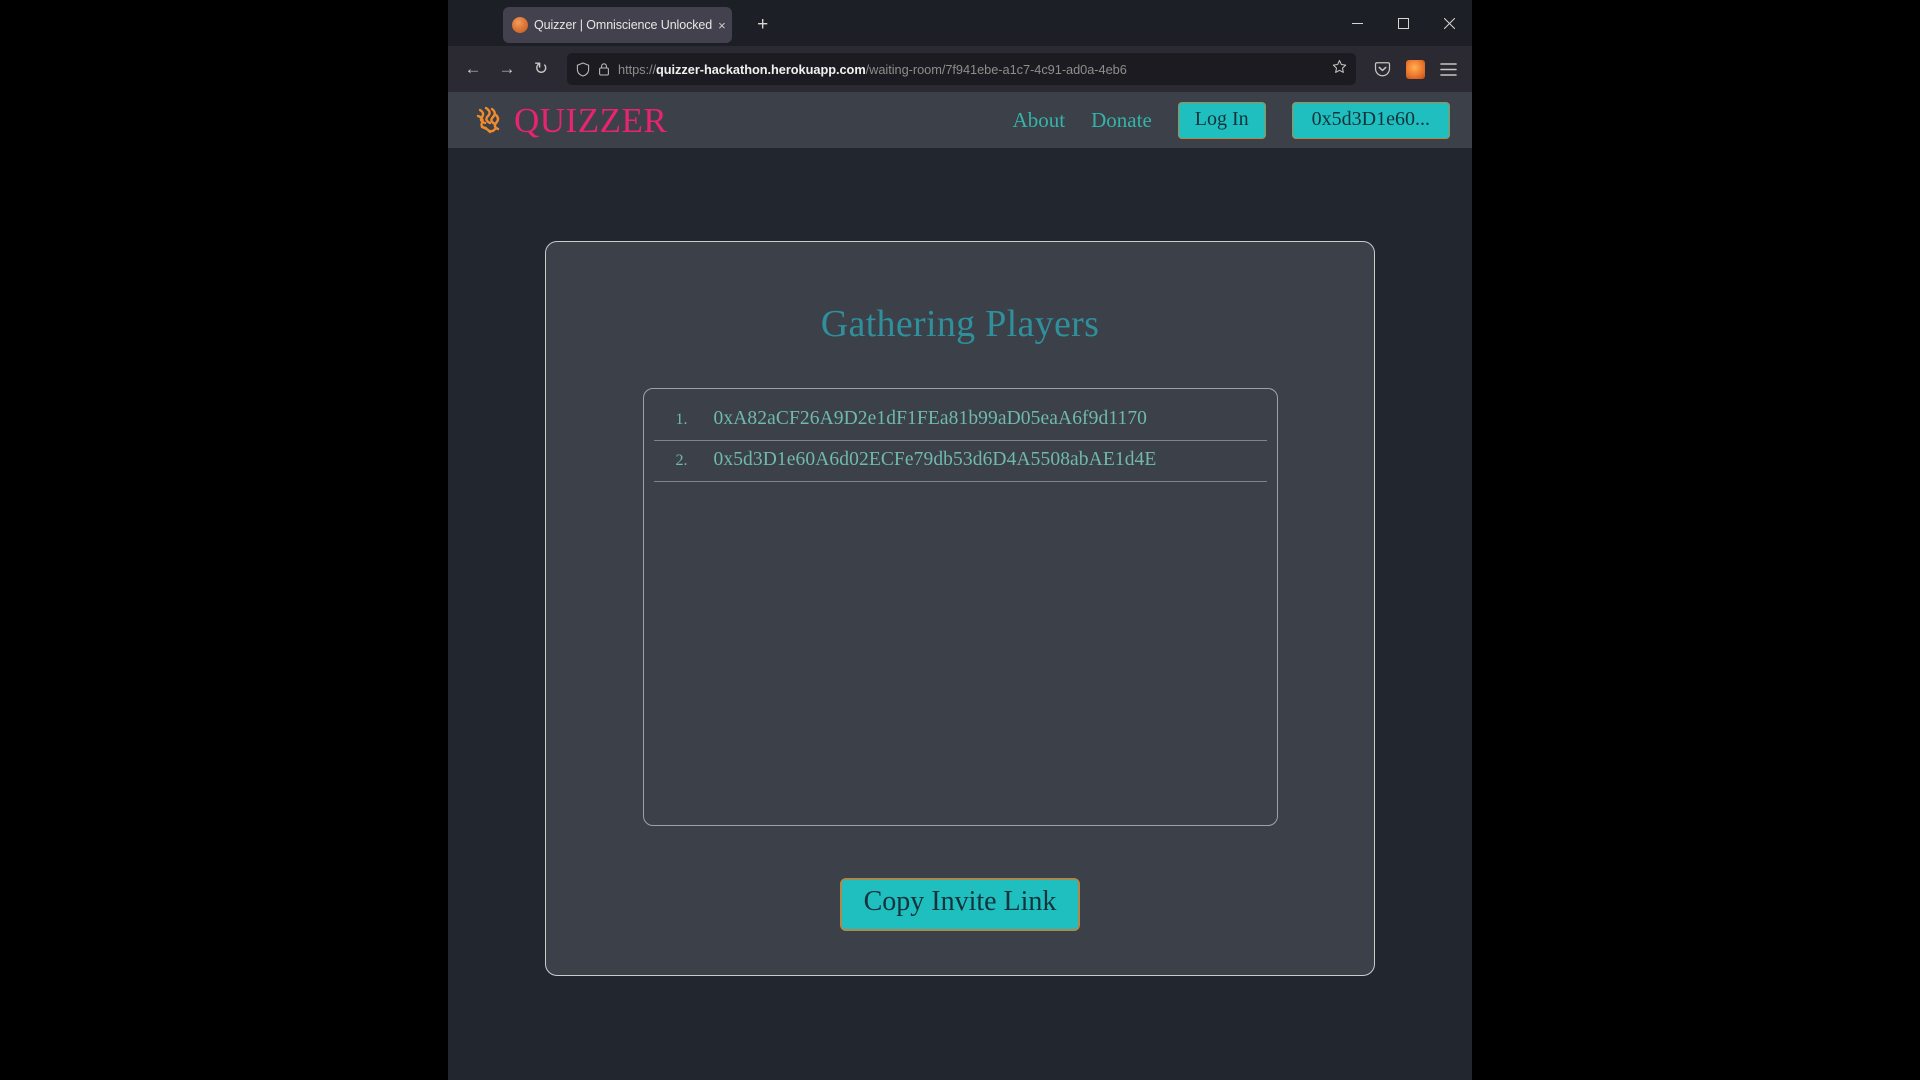 The width and height of the screenshot is (1920, 1080). What do you see at coordinates (763, 25) in the screenshot?
I see `new-tab-button: +` at bounding box center [763, 25].